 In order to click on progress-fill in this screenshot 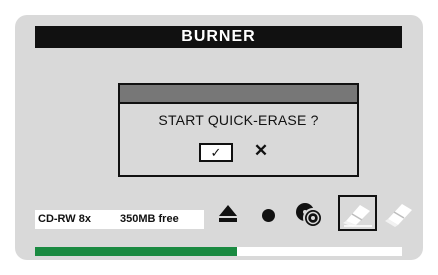, I will do `click(136, 251)`.